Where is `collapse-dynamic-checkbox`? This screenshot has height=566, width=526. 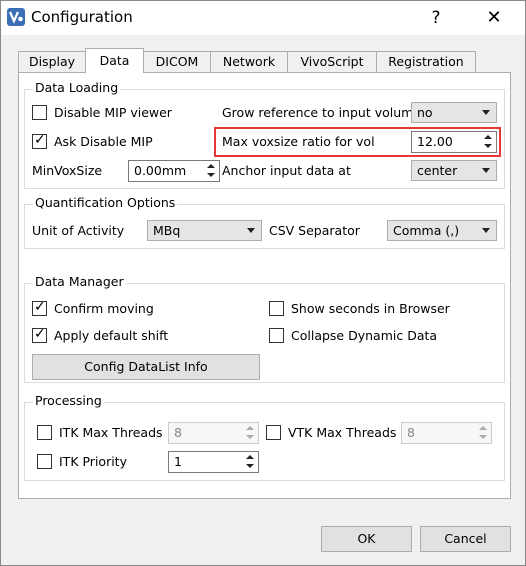 collapse-dynamic-checkbox is located at coordinates (276, 335).